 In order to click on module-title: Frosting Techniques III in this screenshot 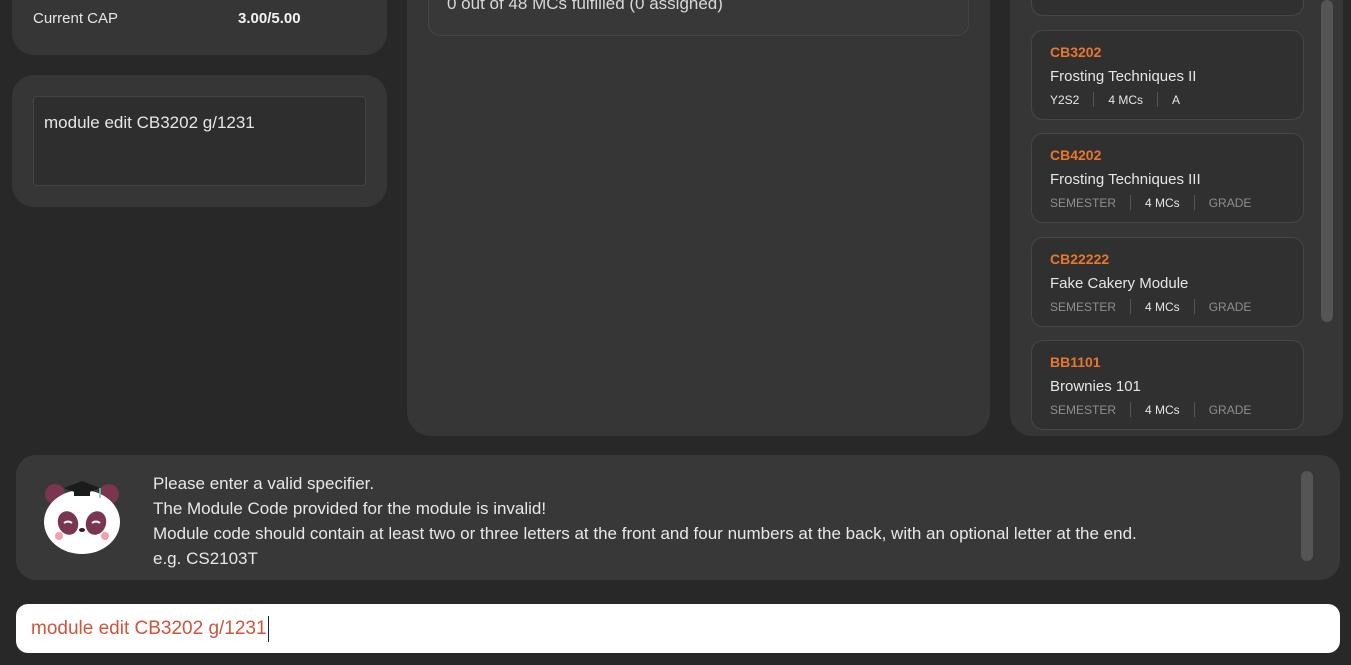, I will do `click(1125, 179)`.